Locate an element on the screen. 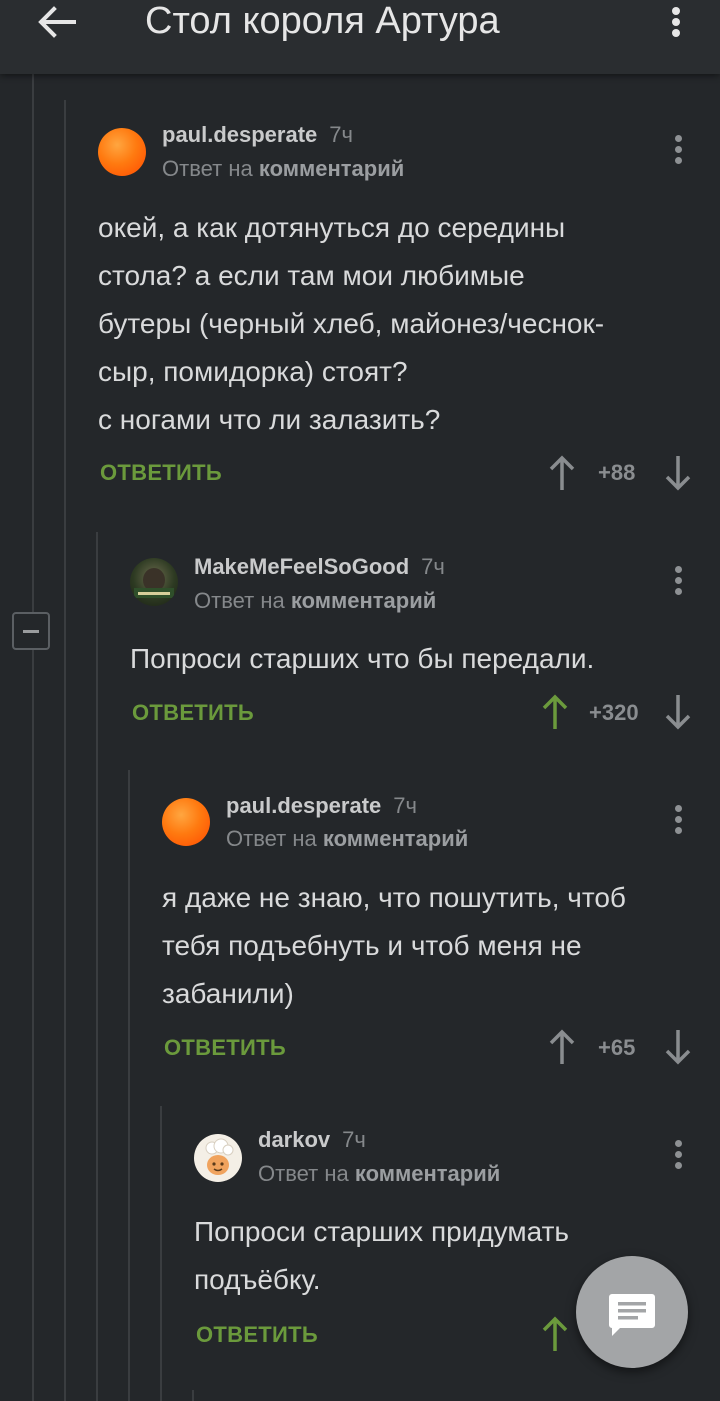 The image size is (720, 1401). write-comment-fab is located at coordinates (632, 1312).